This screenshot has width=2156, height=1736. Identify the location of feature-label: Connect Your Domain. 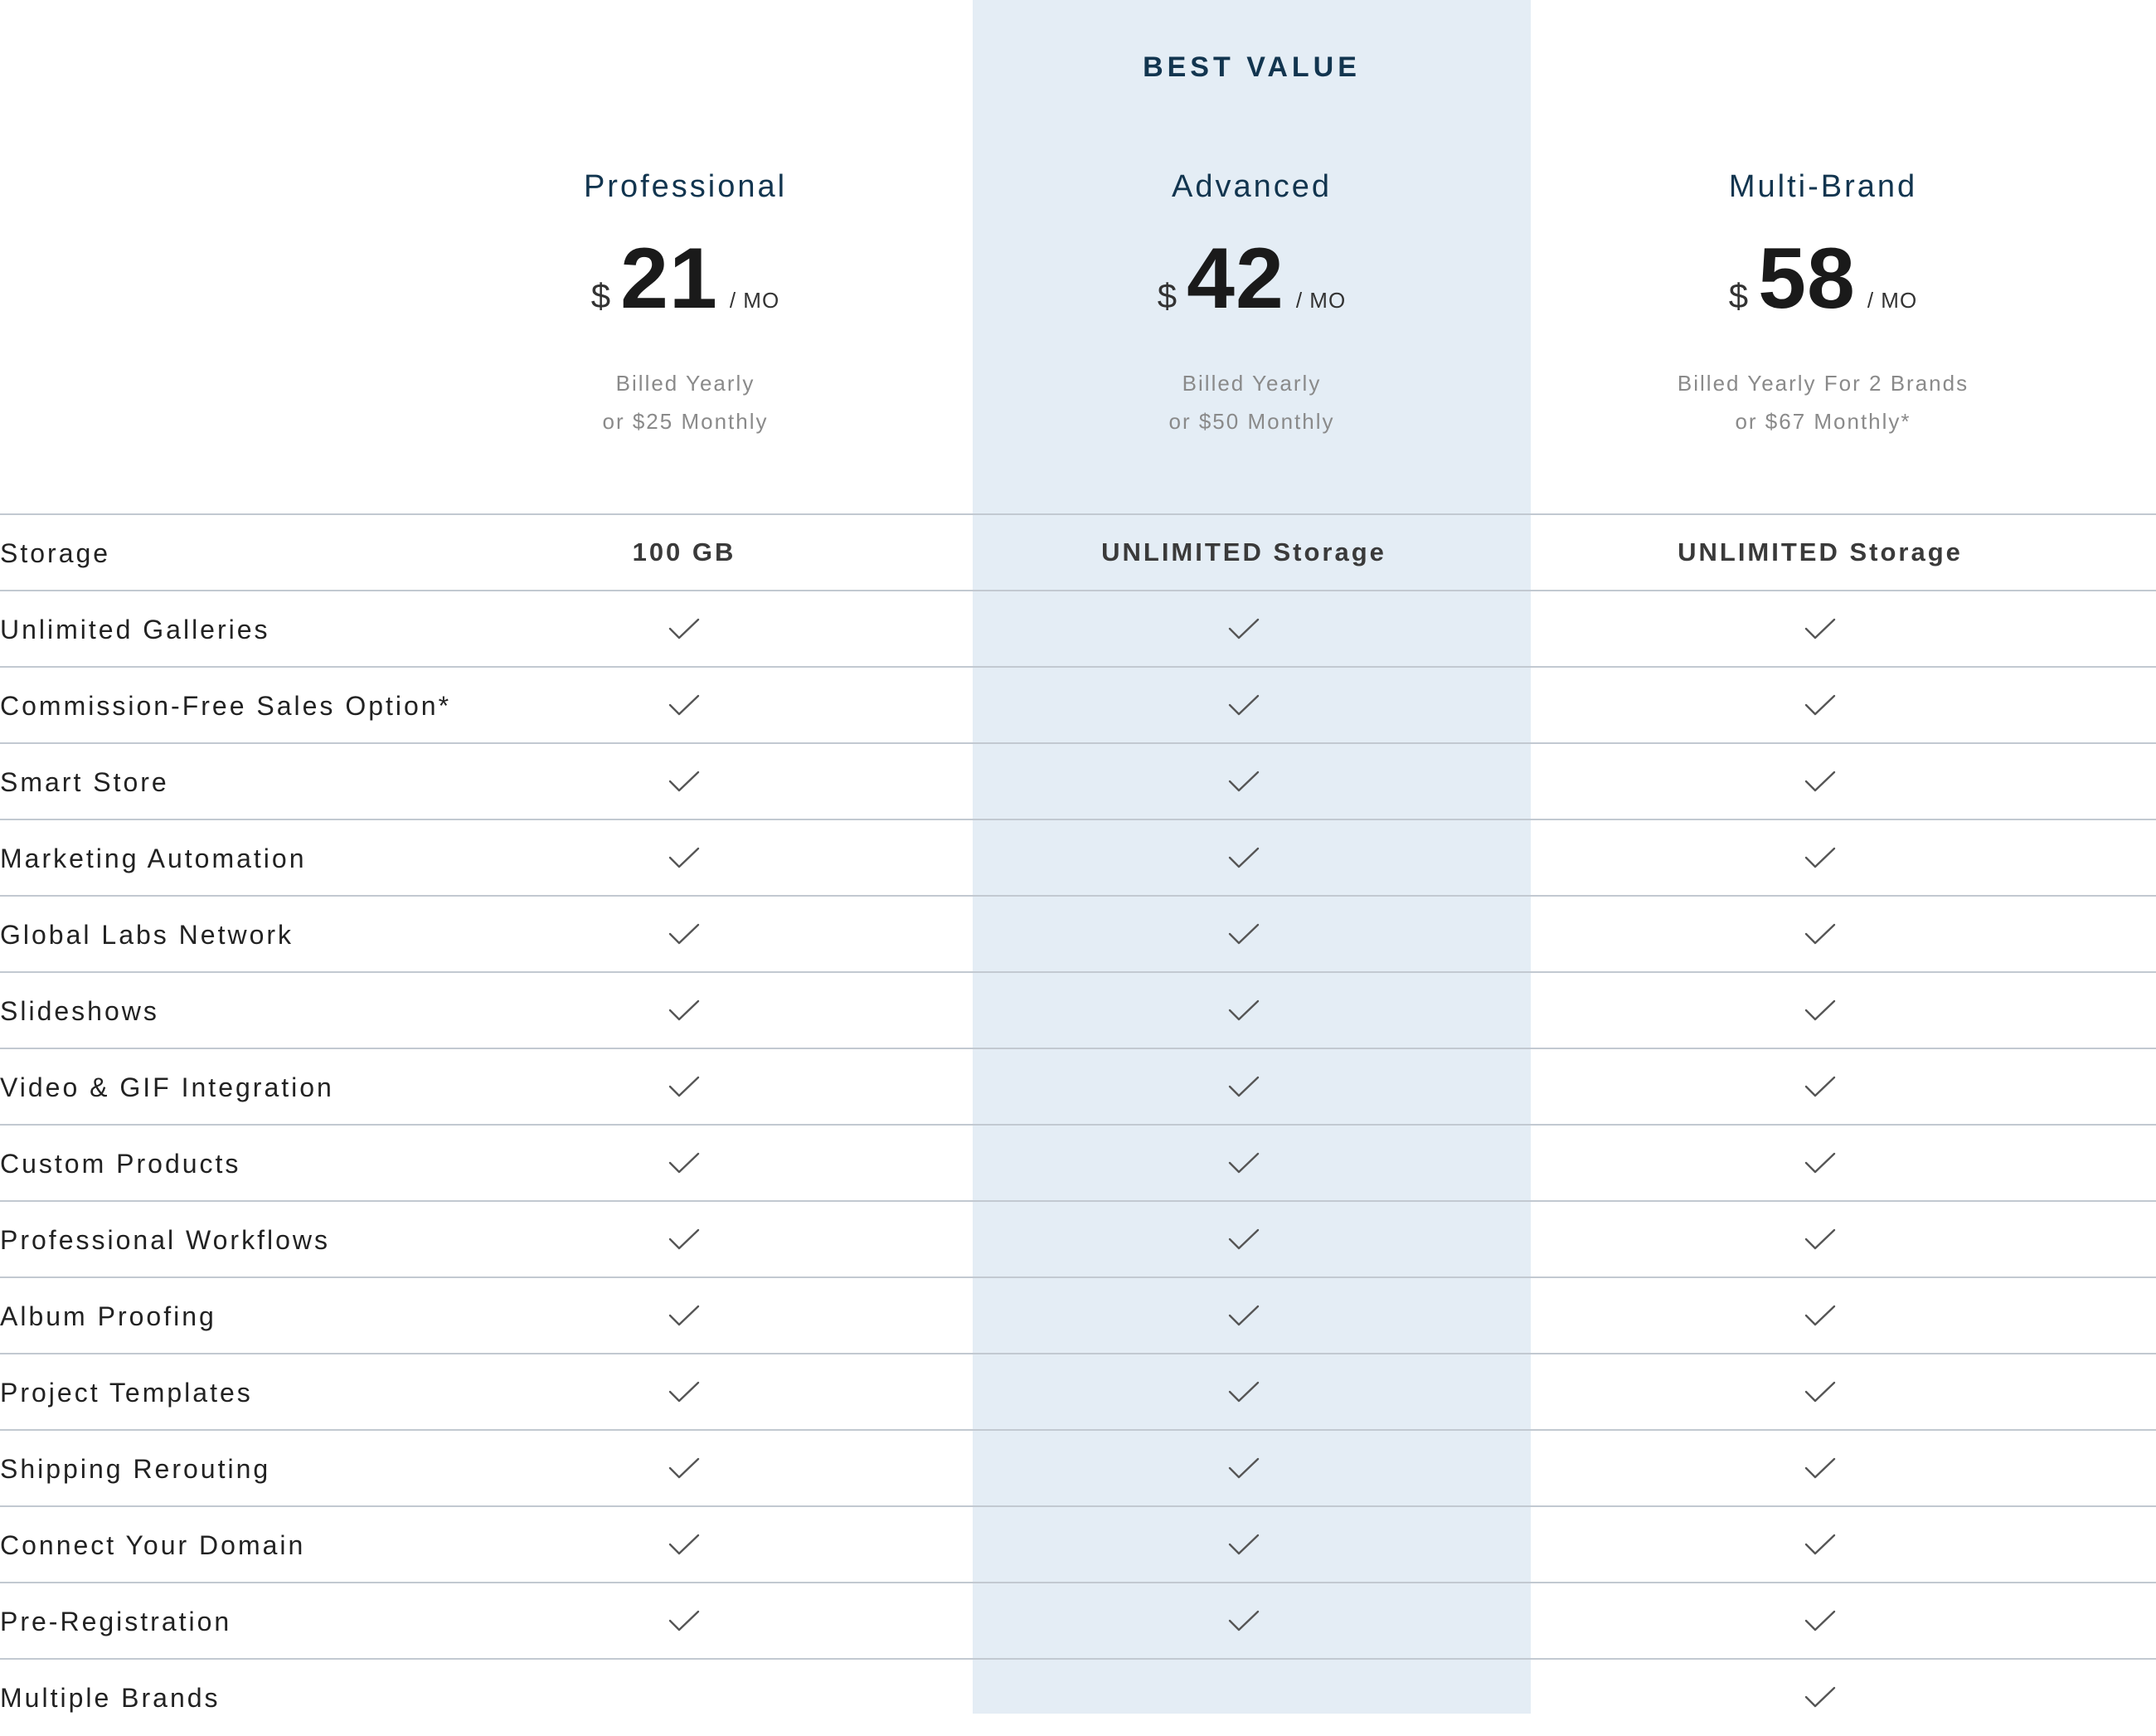
(153, 1545).